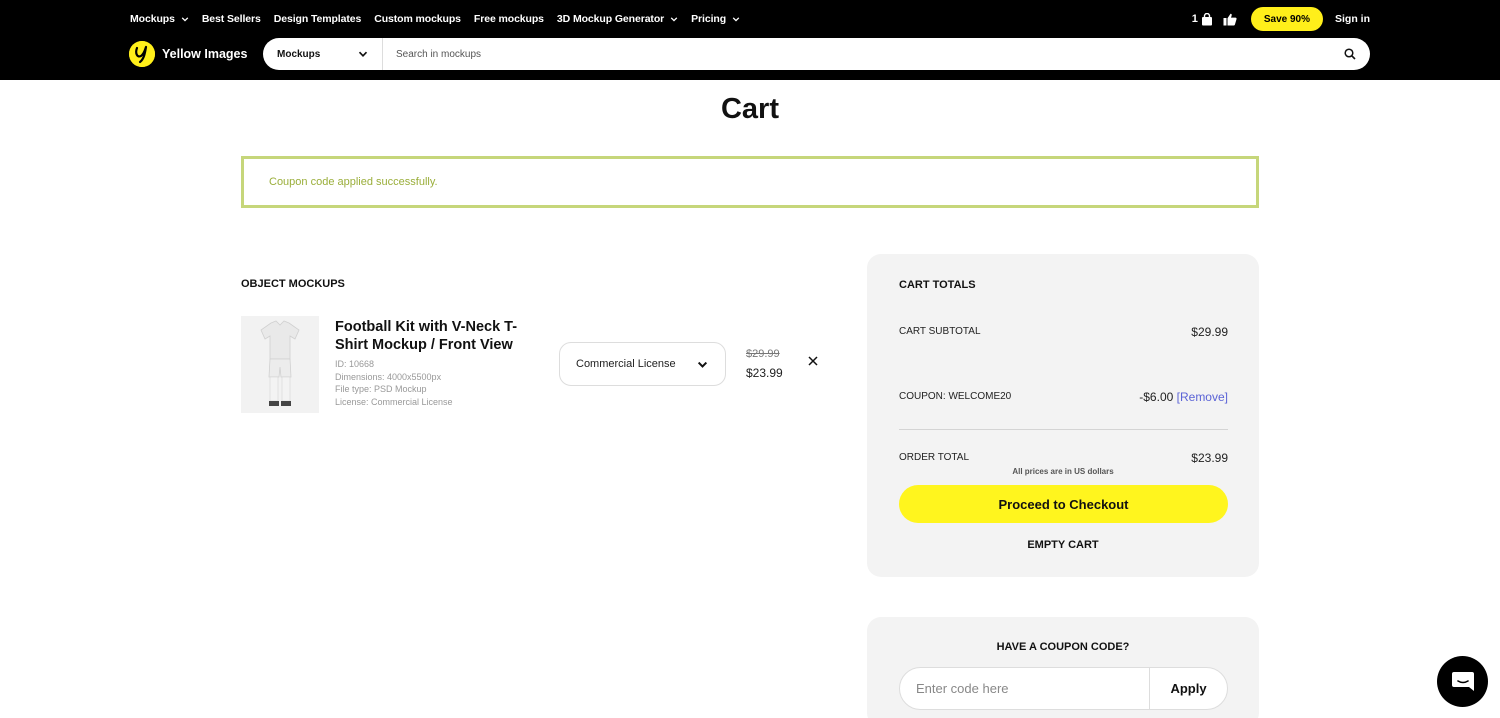 This screenshot has height=718, width=1500. I want to click on brand-logo: Yellow Images, so click(188, 54).